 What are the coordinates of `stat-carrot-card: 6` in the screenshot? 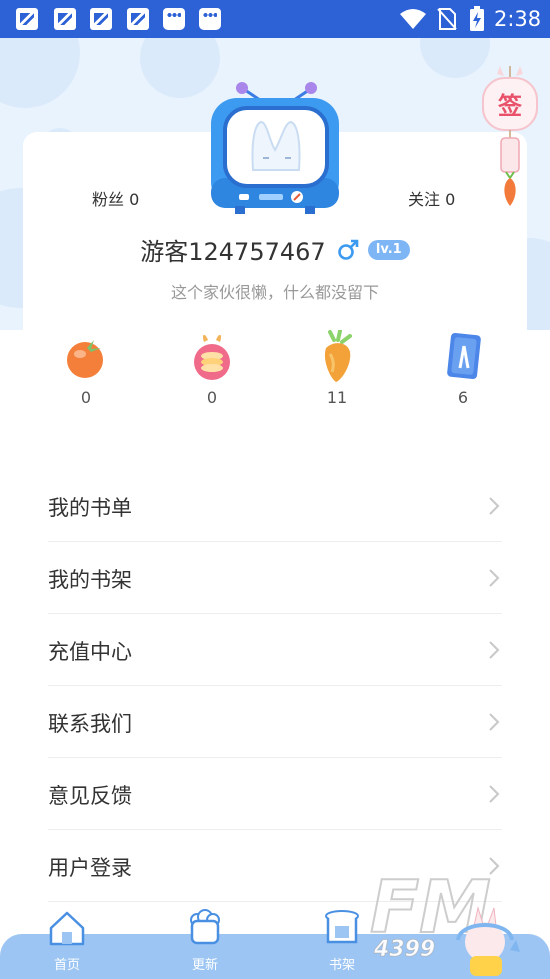 It's located at (463, 368).